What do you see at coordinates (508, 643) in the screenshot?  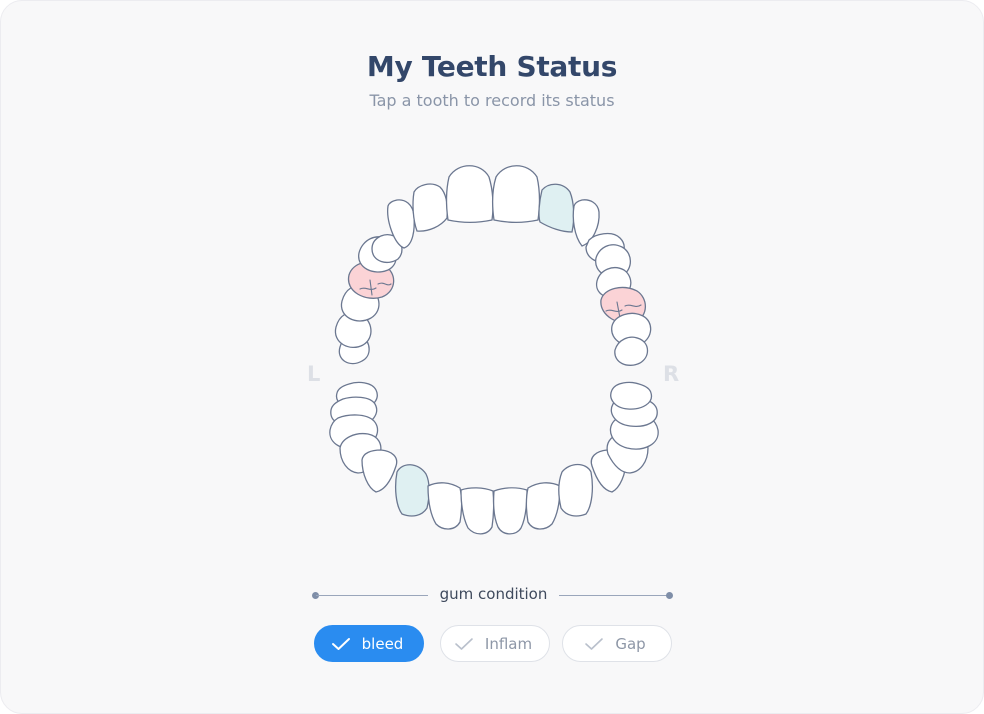 I see `inflam-chip-label: Inflam` at bounding box center [508, 643].